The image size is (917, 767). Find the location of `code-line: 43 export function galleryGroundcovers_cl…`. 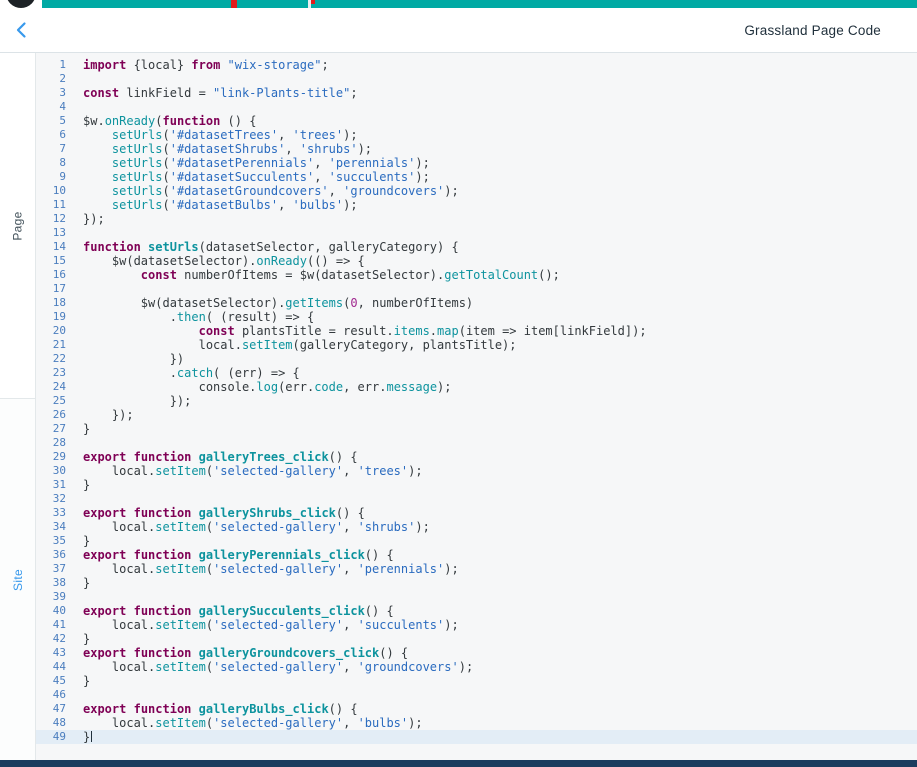

code-line: 43 export function galleryGroundcovers_cl… is located at coordinates (476, 653).